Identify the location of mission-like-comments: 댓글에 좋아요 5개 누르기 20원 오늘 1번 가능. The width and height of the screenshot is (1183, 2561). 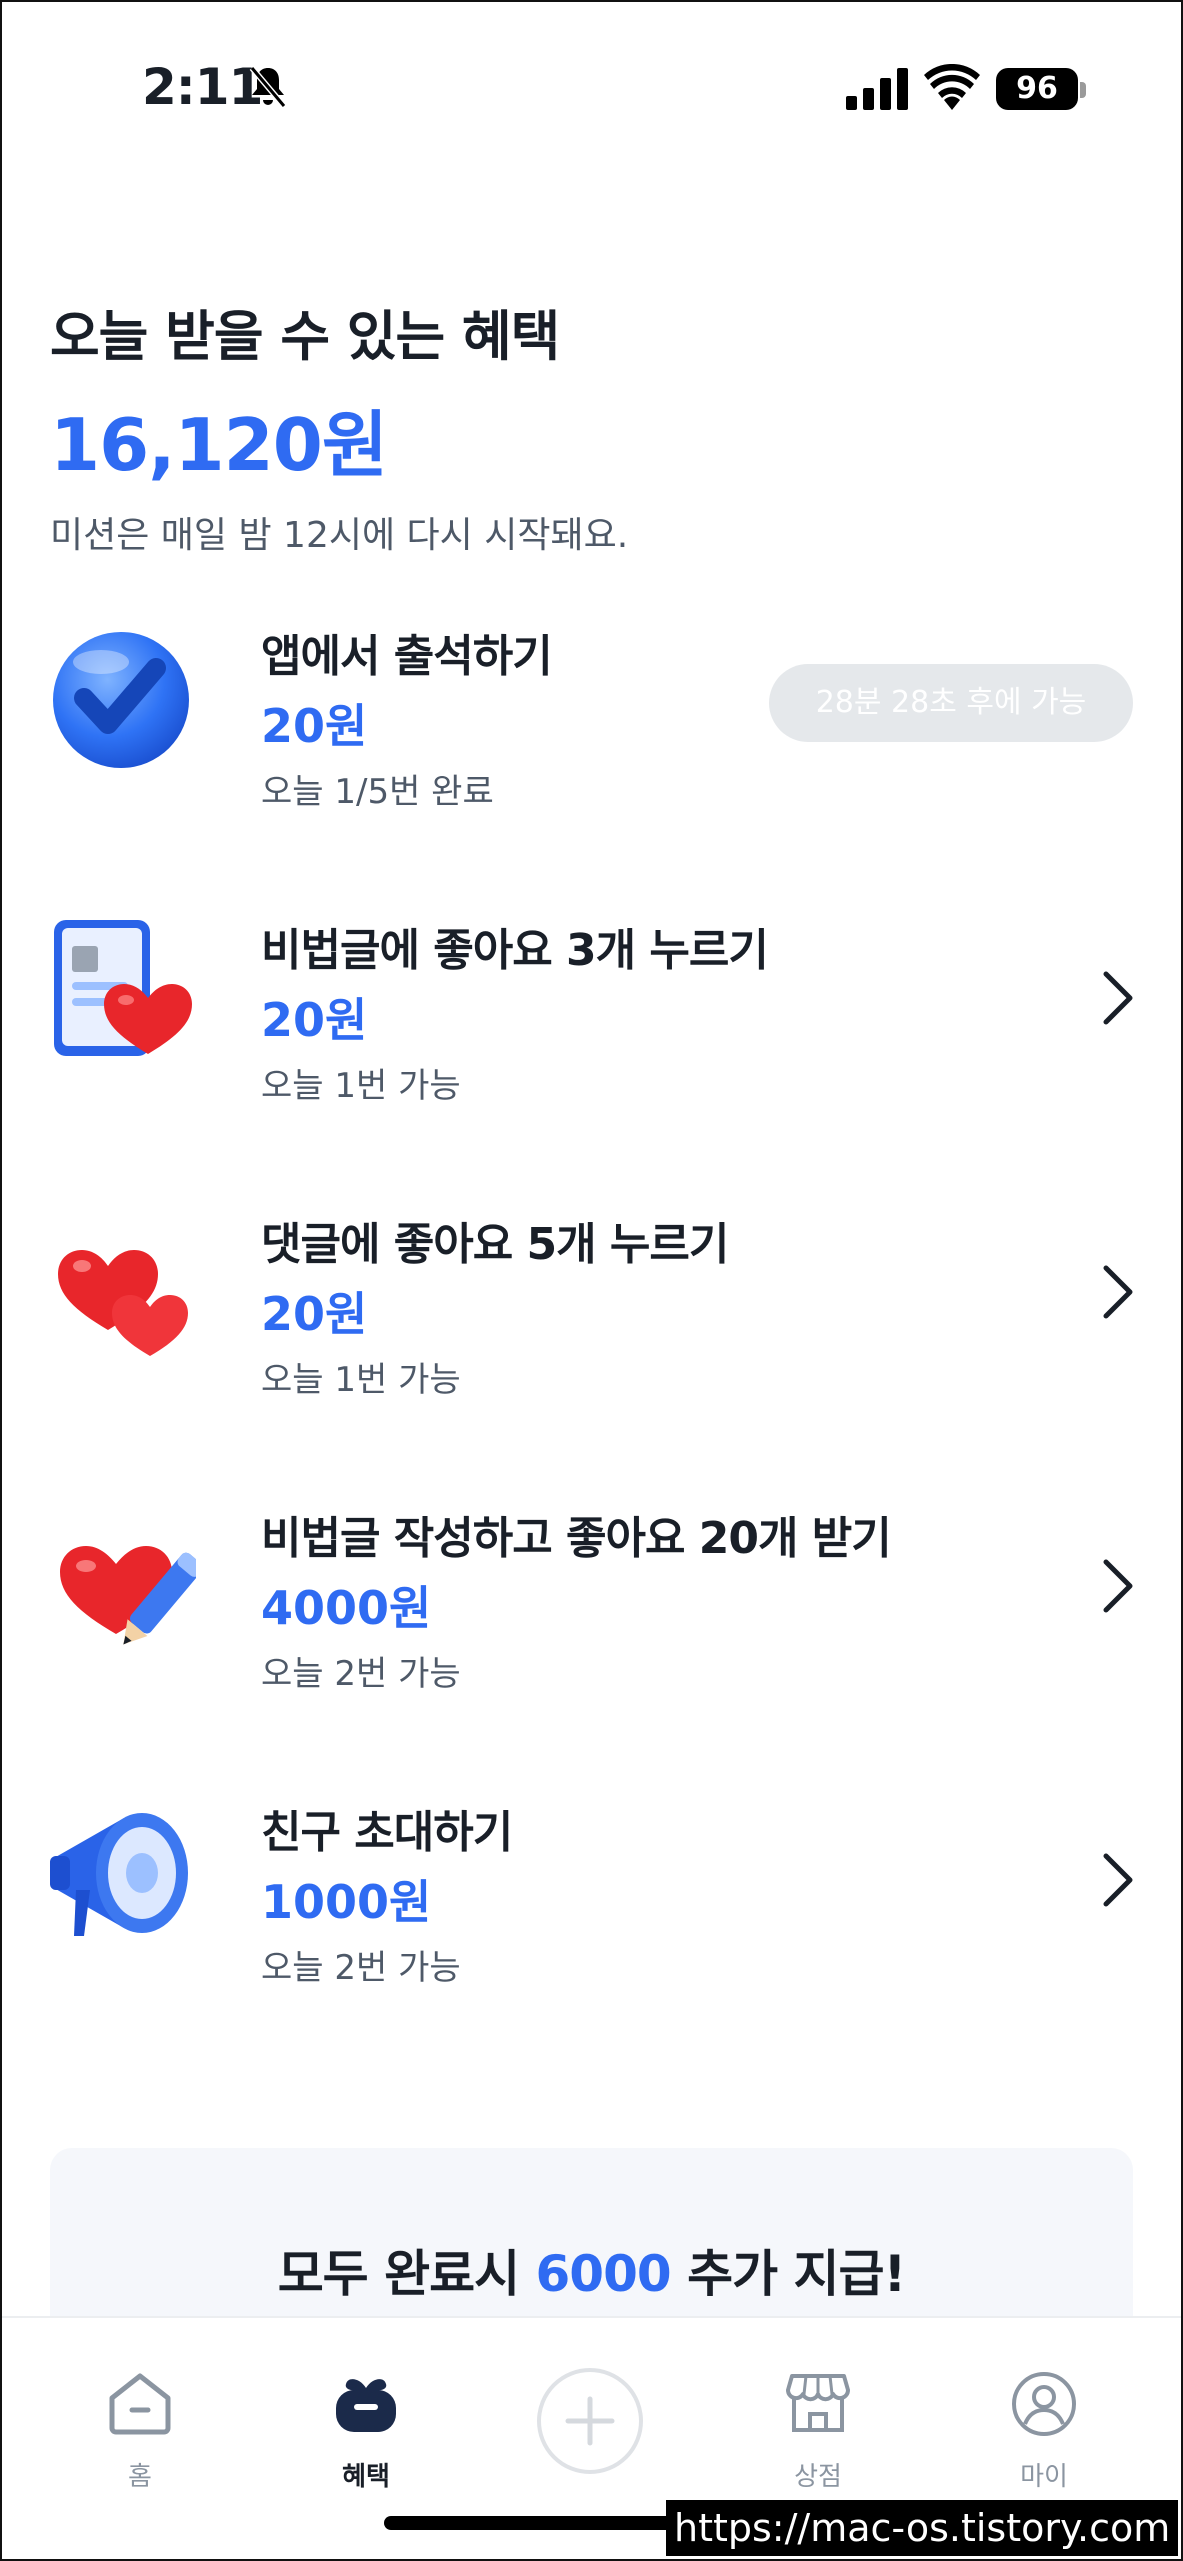
(591, 1325).